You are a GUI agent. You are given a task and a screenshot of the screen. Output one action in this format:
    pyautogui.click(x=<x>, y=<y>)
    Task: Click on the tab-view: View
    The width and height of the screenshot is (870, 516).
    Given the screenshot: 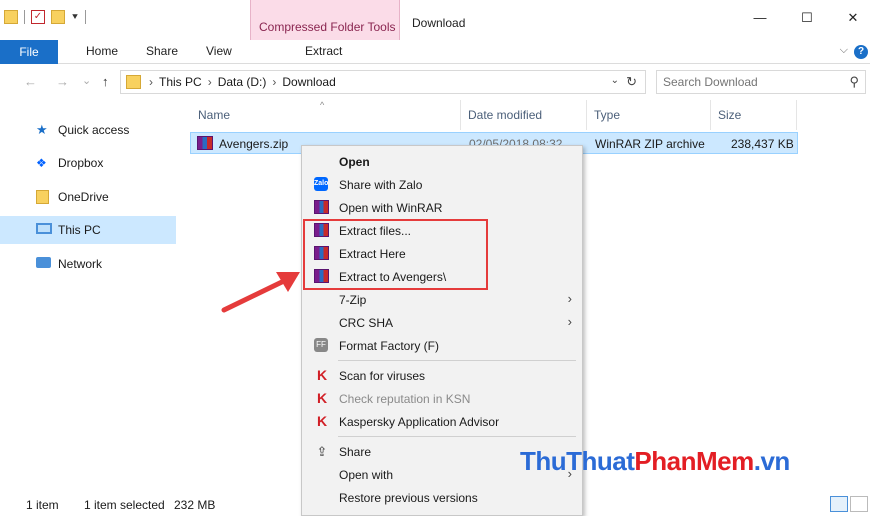 What is the action you would take?
    pyautogui.click(x=219, y=51)
    